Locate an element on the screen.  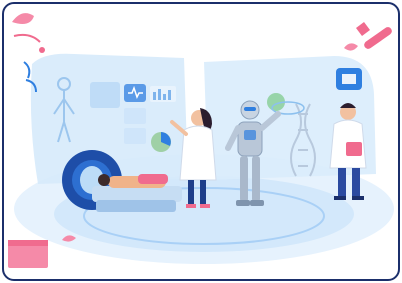
clipboard-icon is located at coordinates (354, 149).